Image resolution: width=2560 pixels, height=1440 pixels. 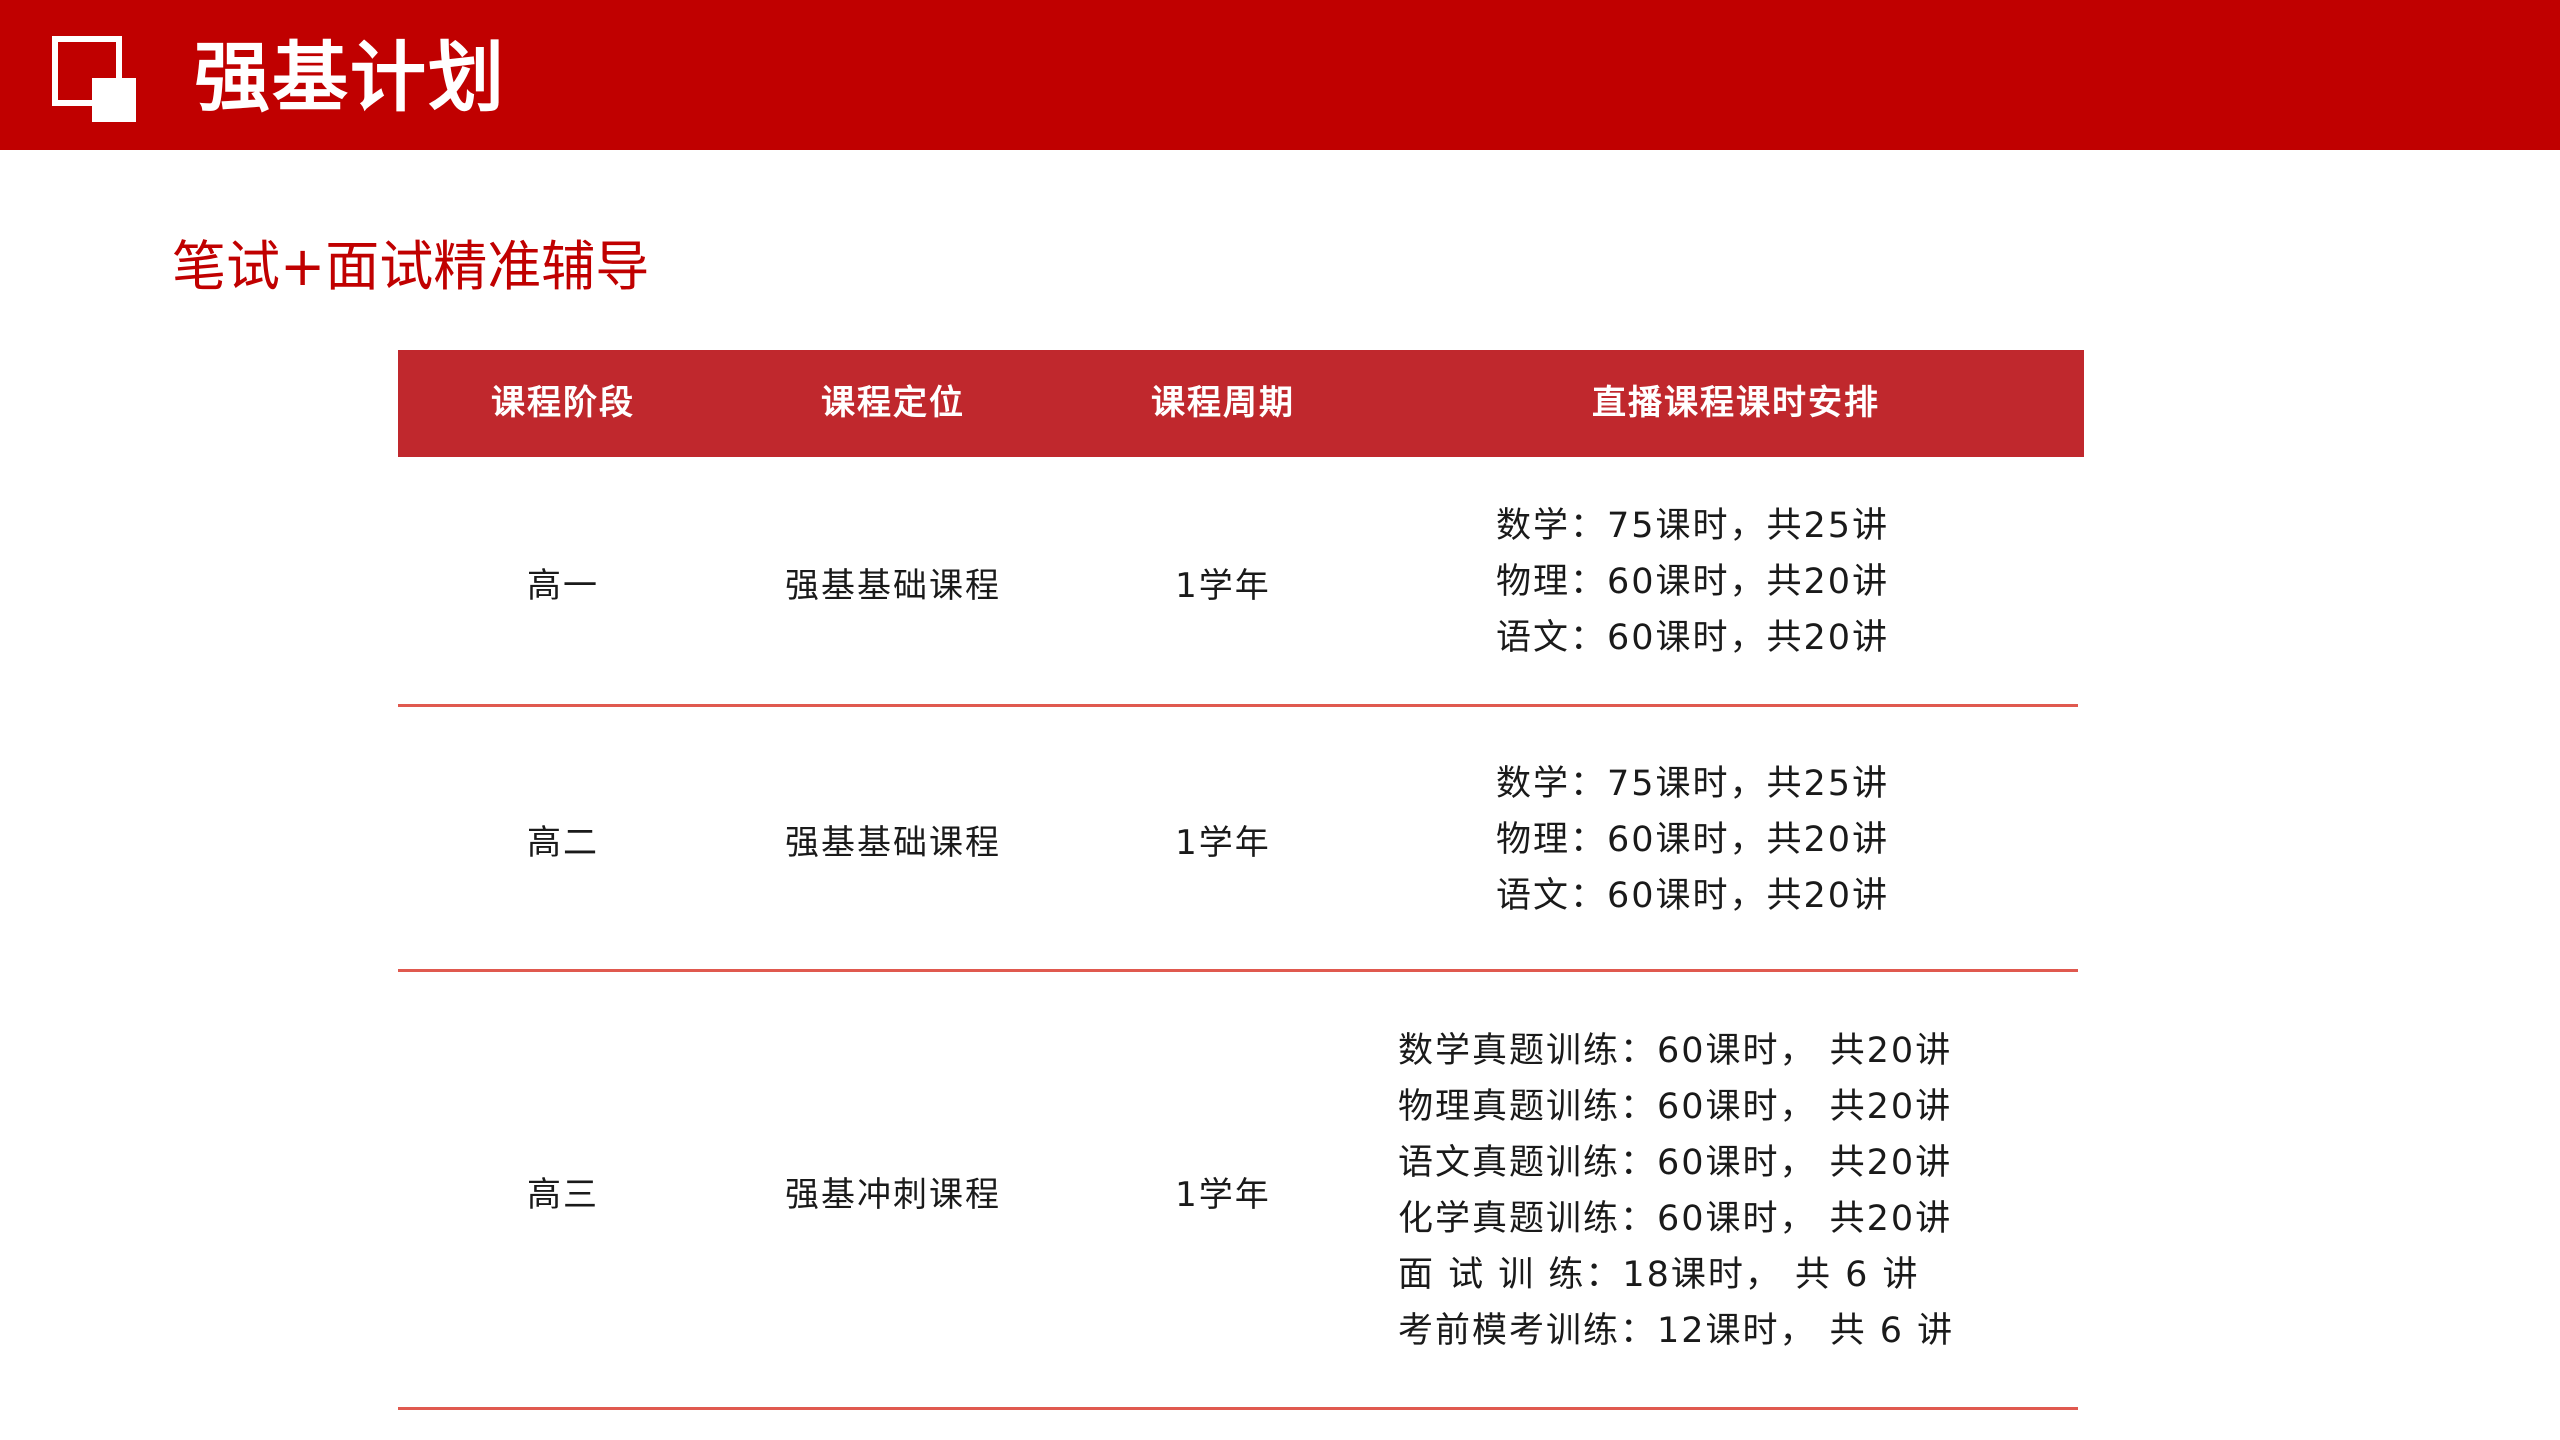 What do you see at coordinates (1223, 403) in the screenshot?
I see `column-header-period: 课程周期` at bounding box center [1223, 403].